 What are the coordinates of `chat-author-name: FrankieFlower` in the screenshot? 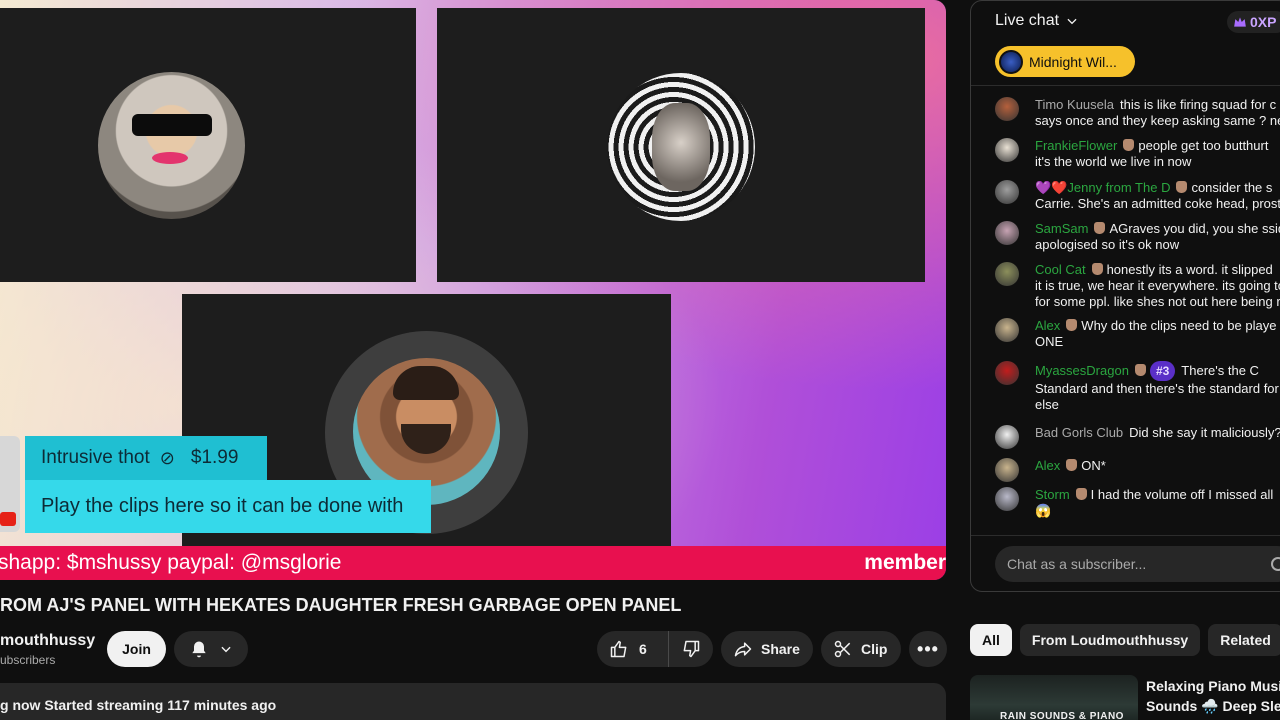 It's located at (1076, 145).